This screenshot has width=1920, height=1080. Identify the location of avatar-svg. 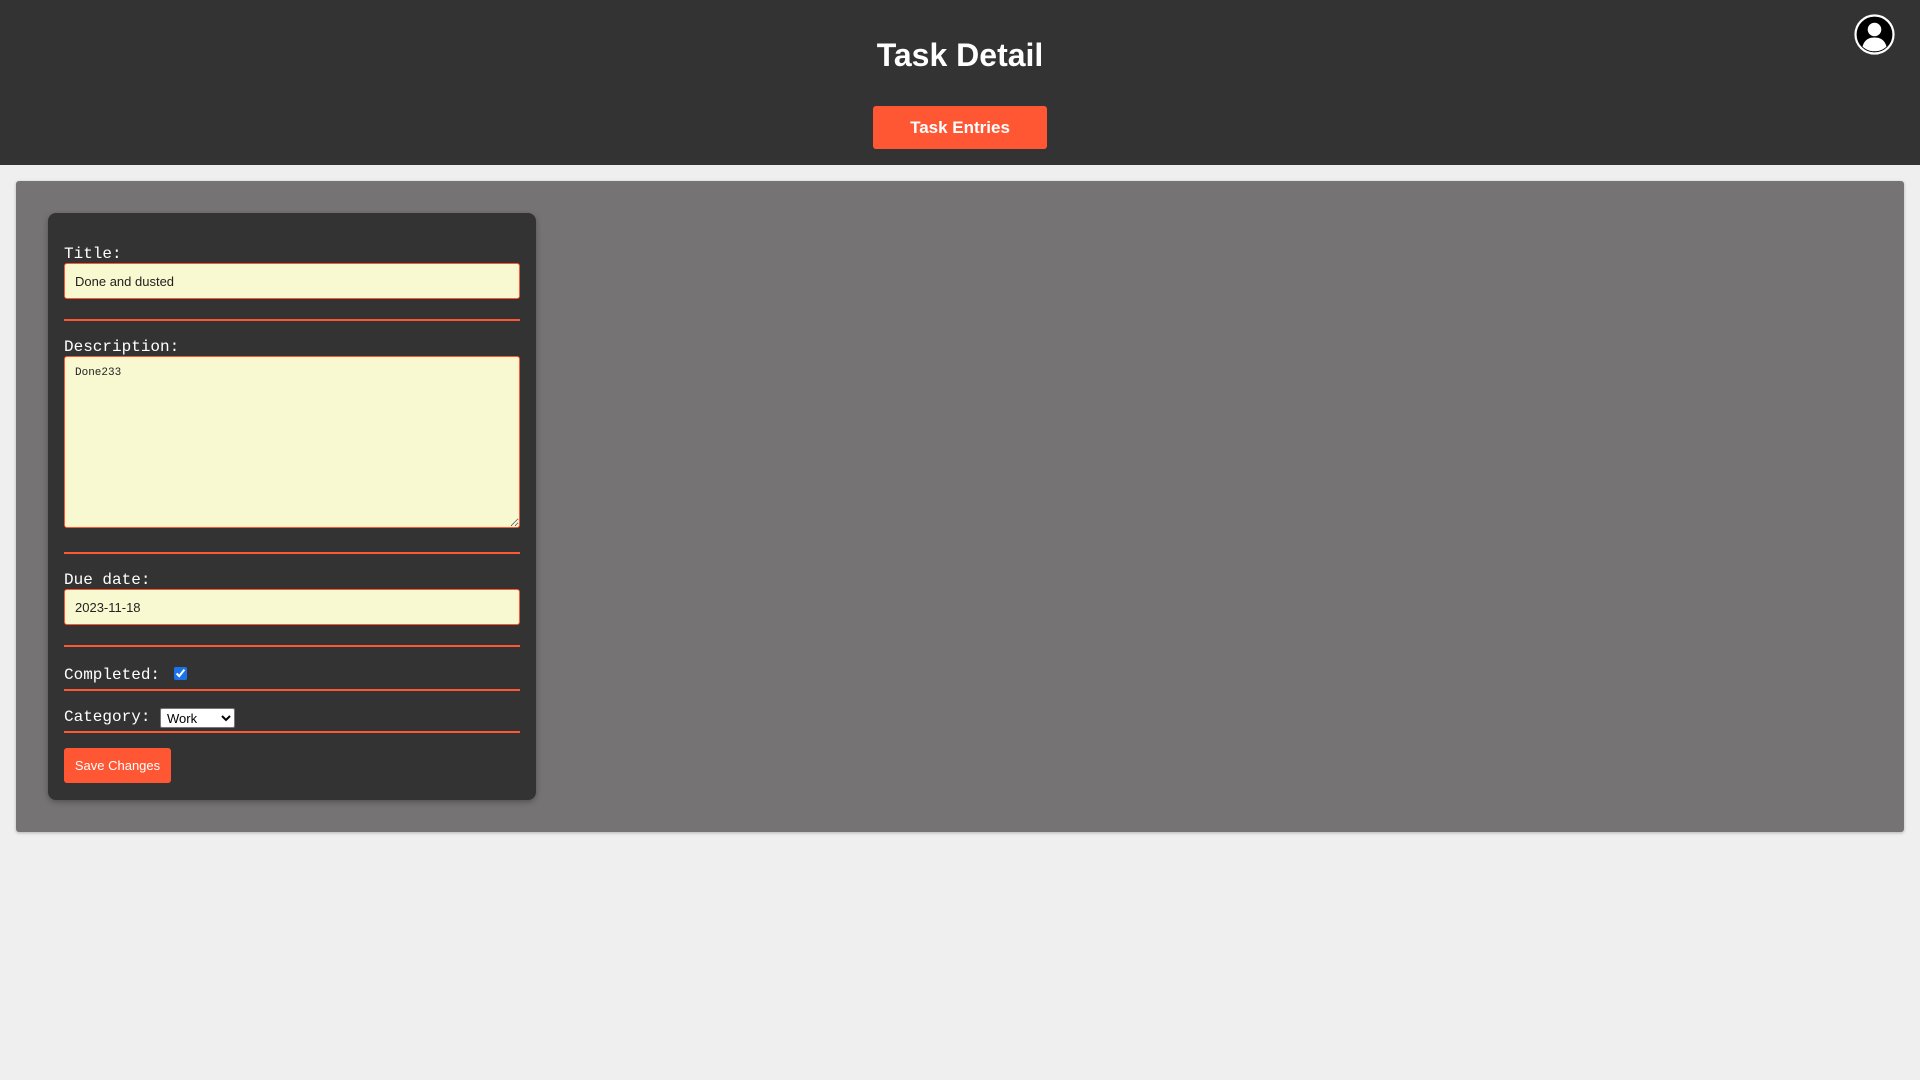
(1874, 34).